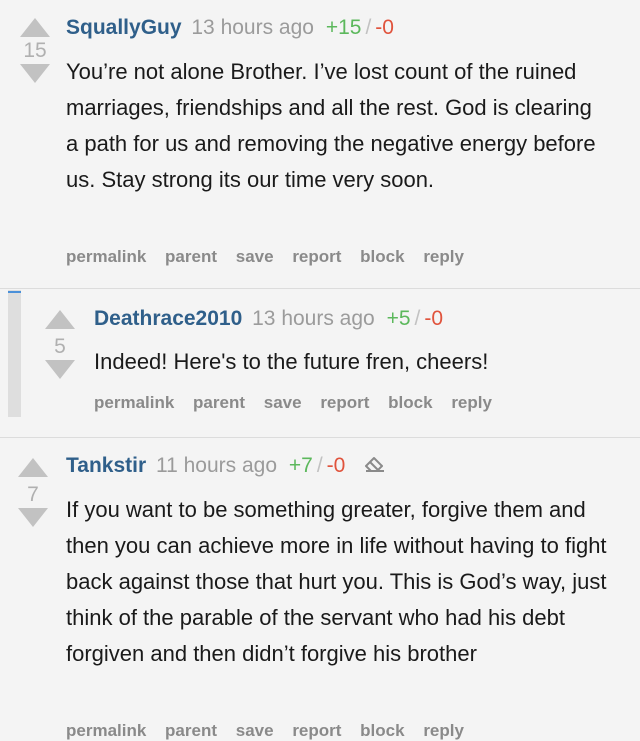 This screenshot has height=741, width=640. I want to click on vote-column: 5, so click(60, 344).